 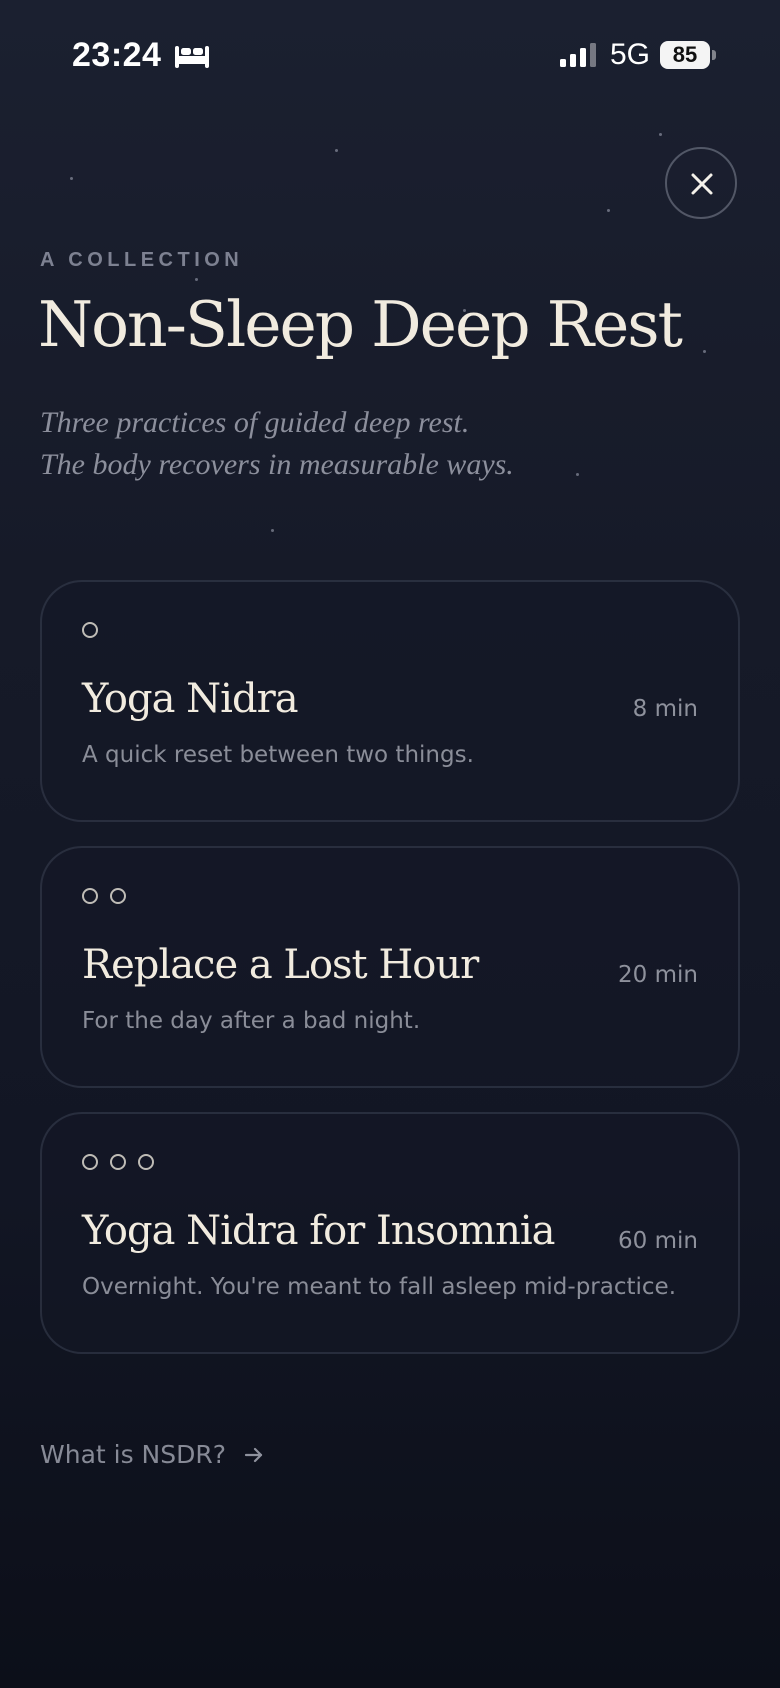 I want to click on signal-icon, so click(x=578, y=55).